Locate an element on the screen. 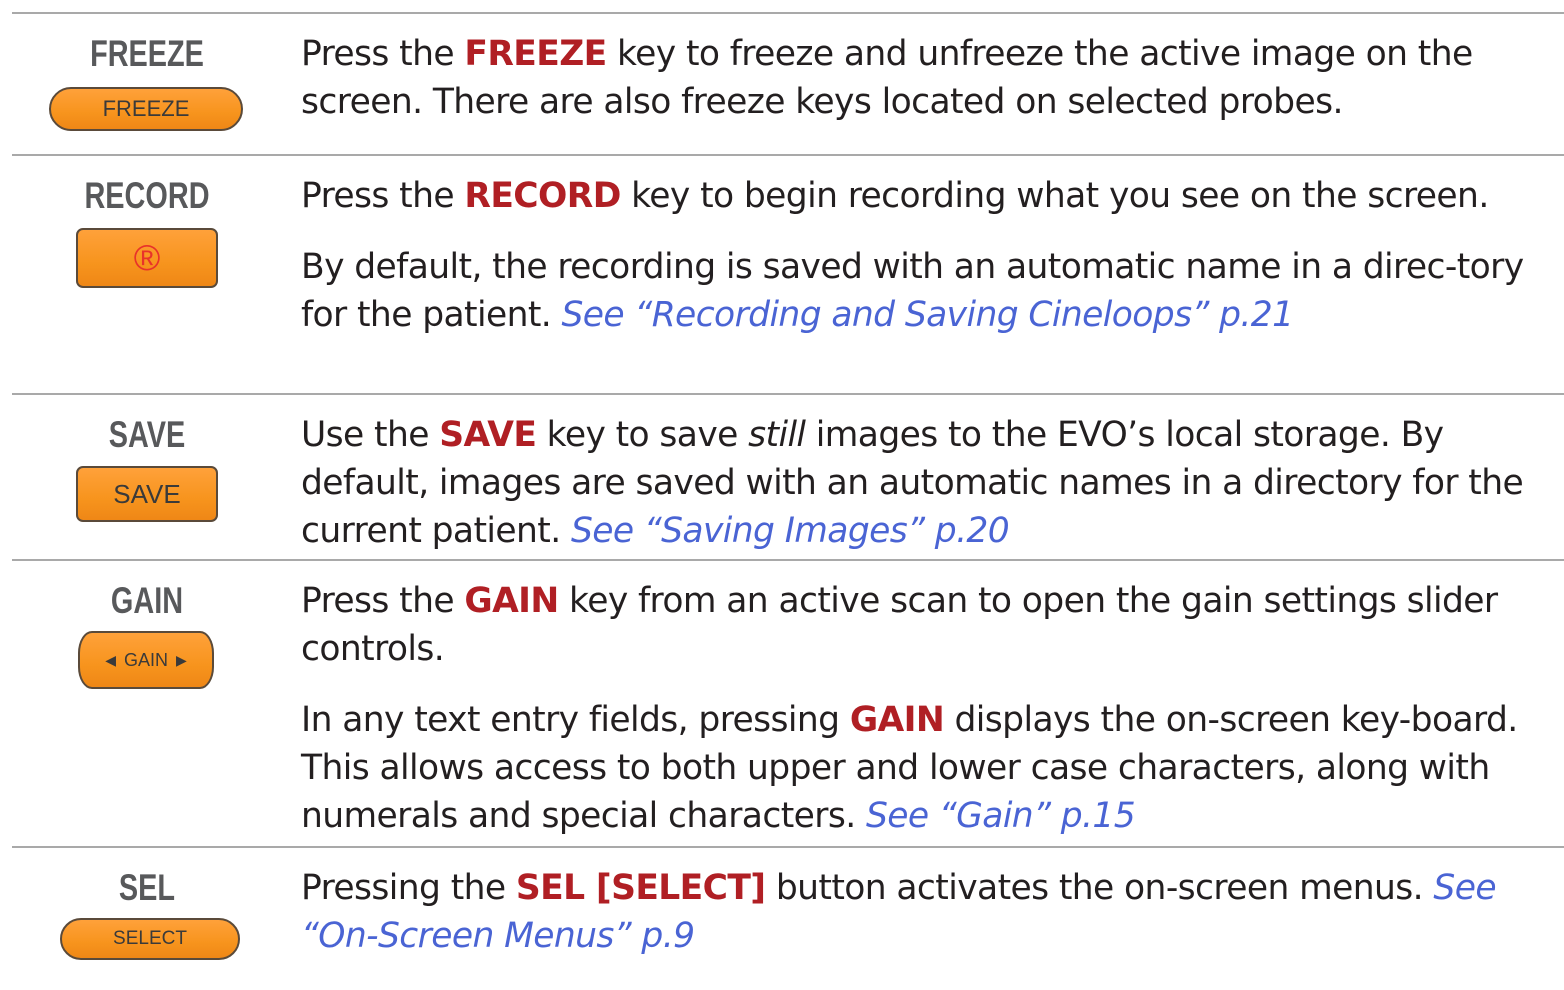  save-button-label: SAVE is located at coordinates (147, 493).